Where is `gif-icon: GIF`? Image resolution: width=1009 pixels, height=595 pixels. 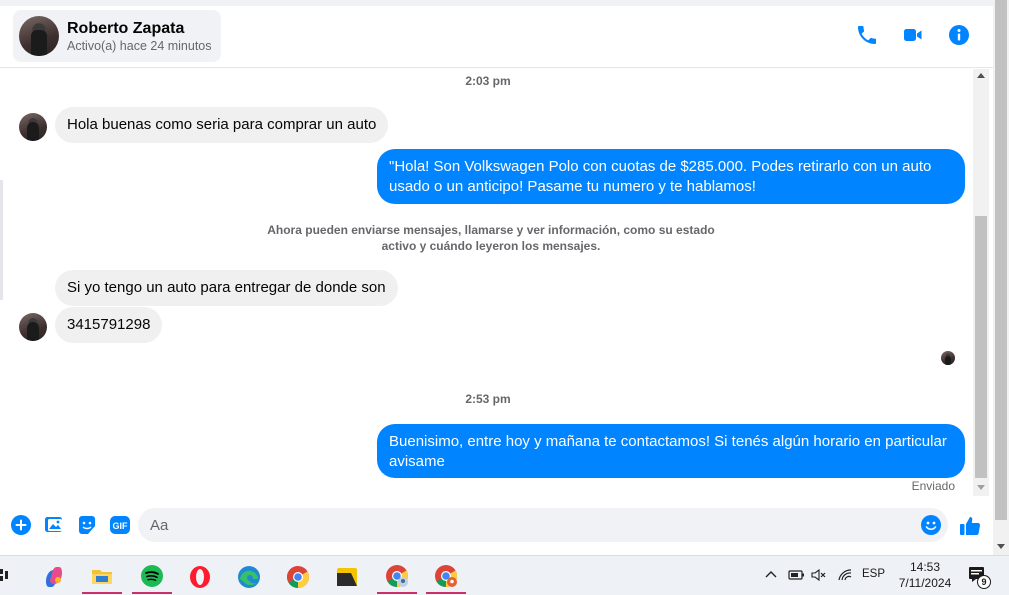 gif-icon: GIF is located at coordinates (120, 525).